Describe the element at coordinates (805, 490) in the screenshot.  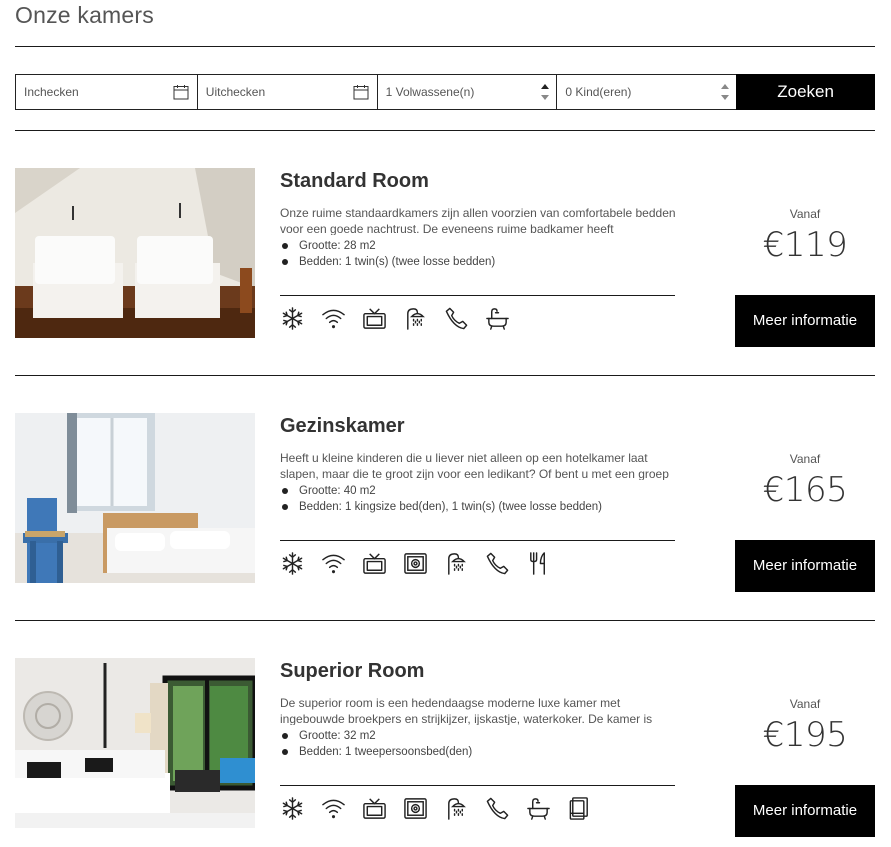
I see `room-price: €165` at that location.